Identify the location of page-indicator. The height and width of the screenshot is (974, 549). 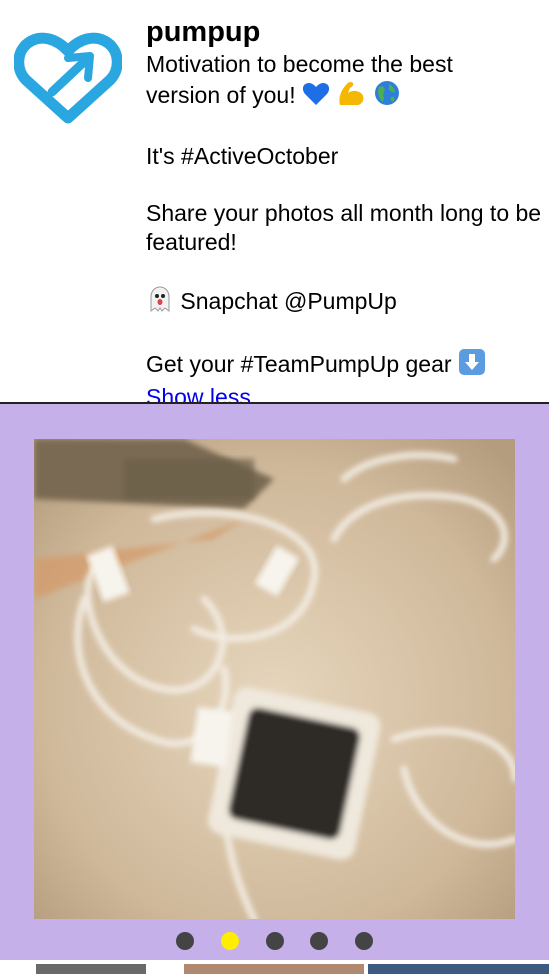
(274, 942).